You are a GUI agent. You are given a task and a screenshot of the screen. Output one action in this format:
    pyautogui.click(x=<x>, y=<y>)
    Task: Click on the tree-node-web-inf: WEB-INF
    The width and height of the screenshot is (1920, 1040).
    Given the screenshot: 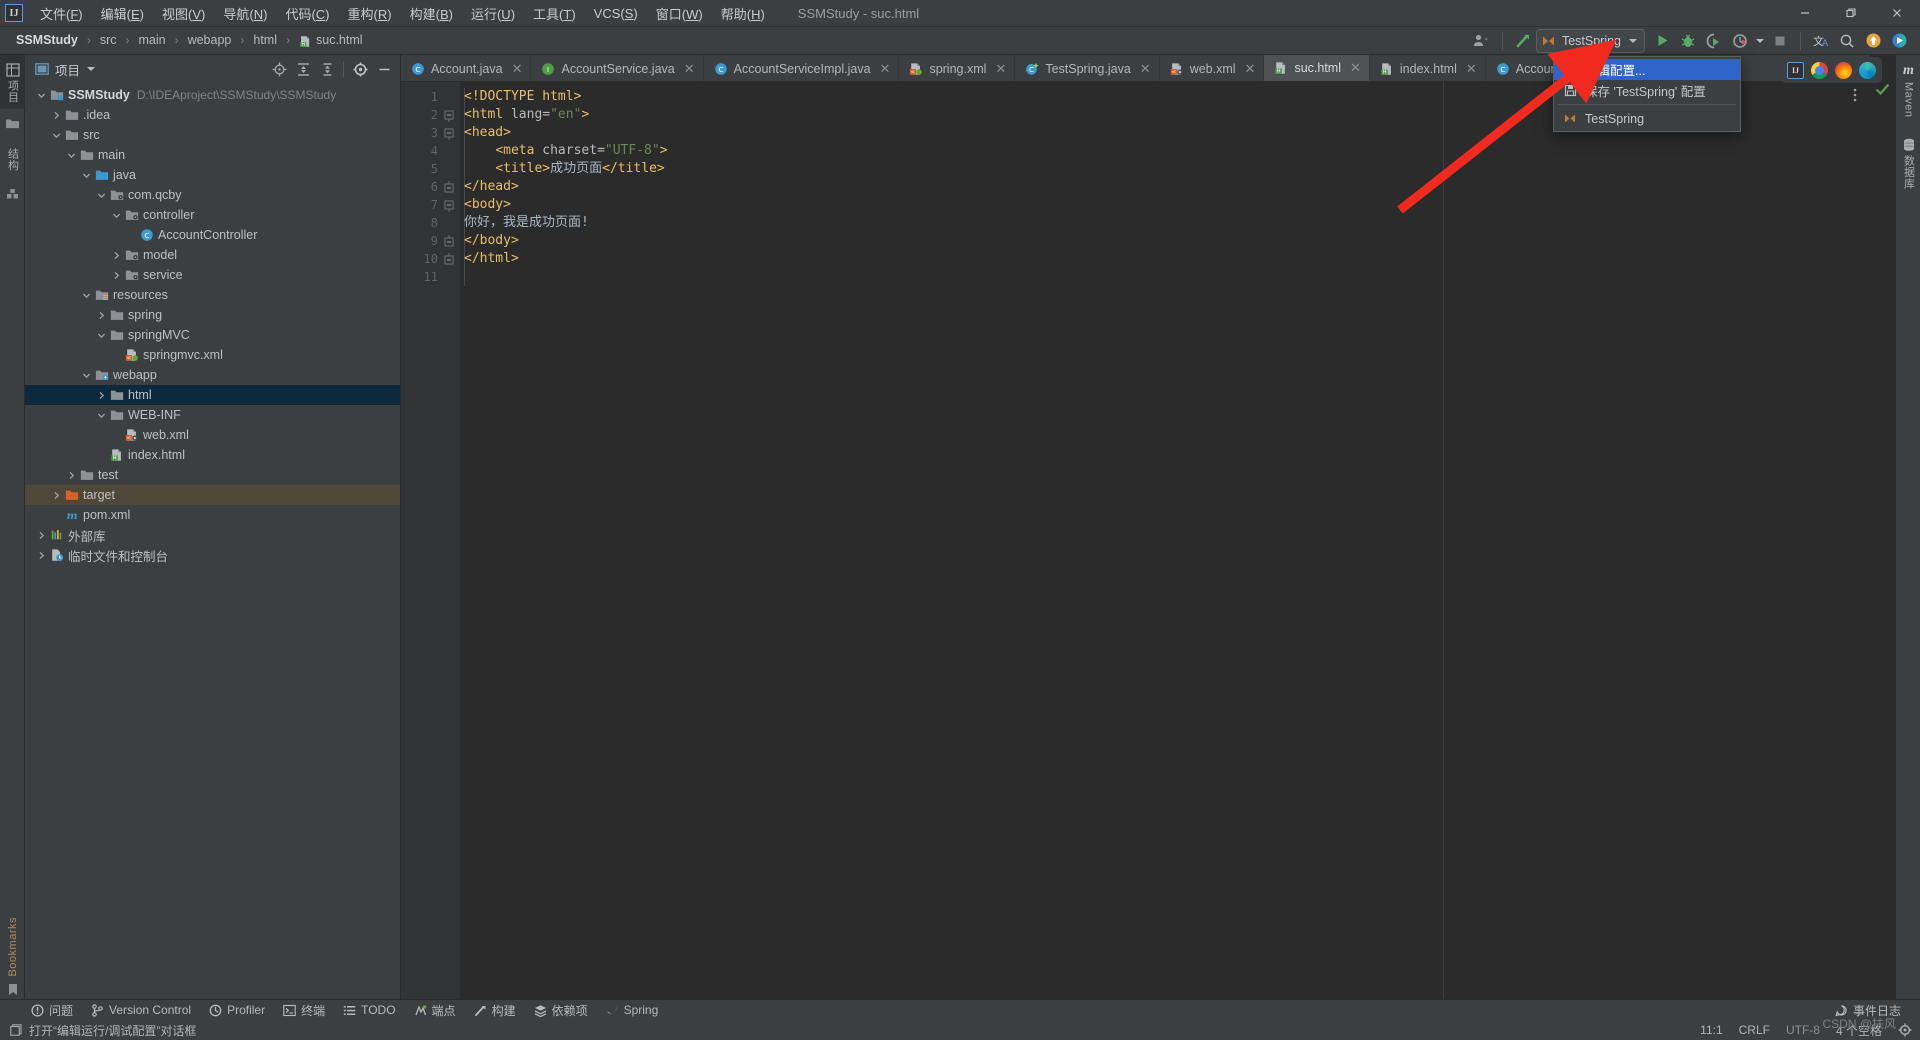 What is the action you would take?
    pyautogui.click(x=212, y=415)
    